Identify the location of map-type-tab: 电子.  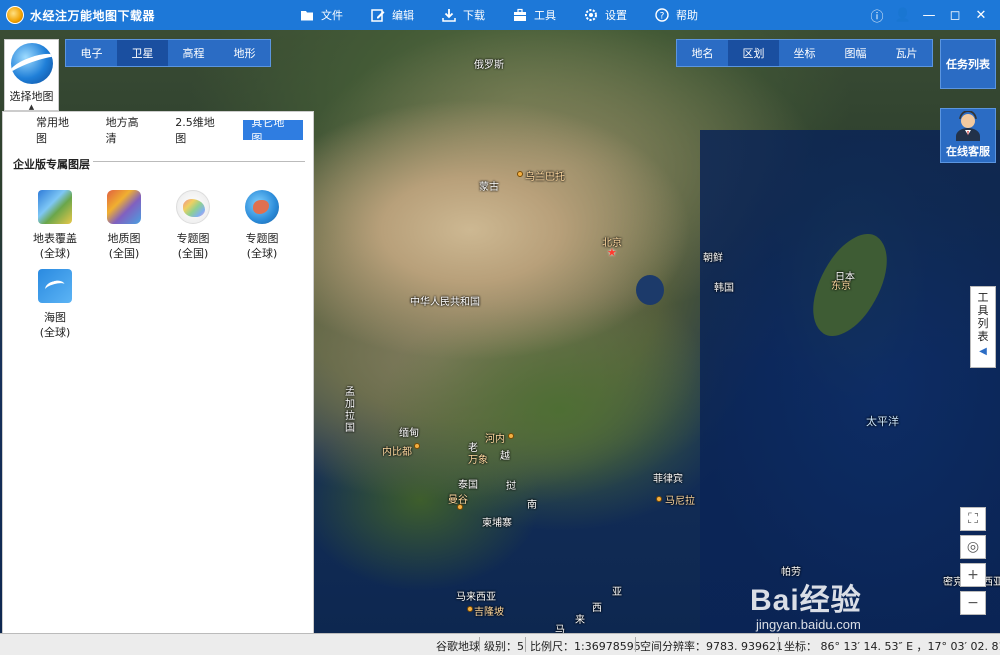
(91, 53).